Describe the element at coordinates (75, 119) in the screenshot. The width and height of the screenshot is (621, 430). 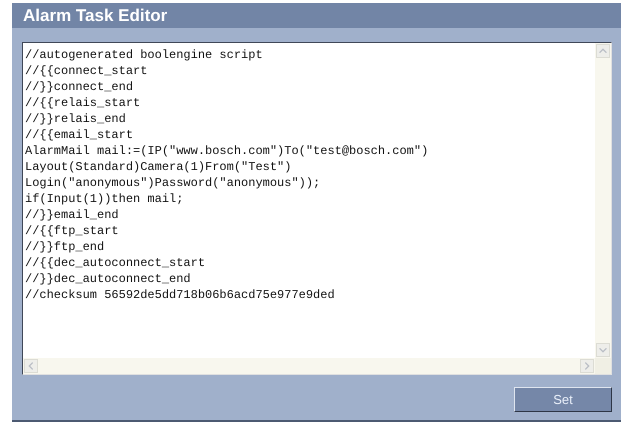
I see `code-line: //}}relais_end` at that location.